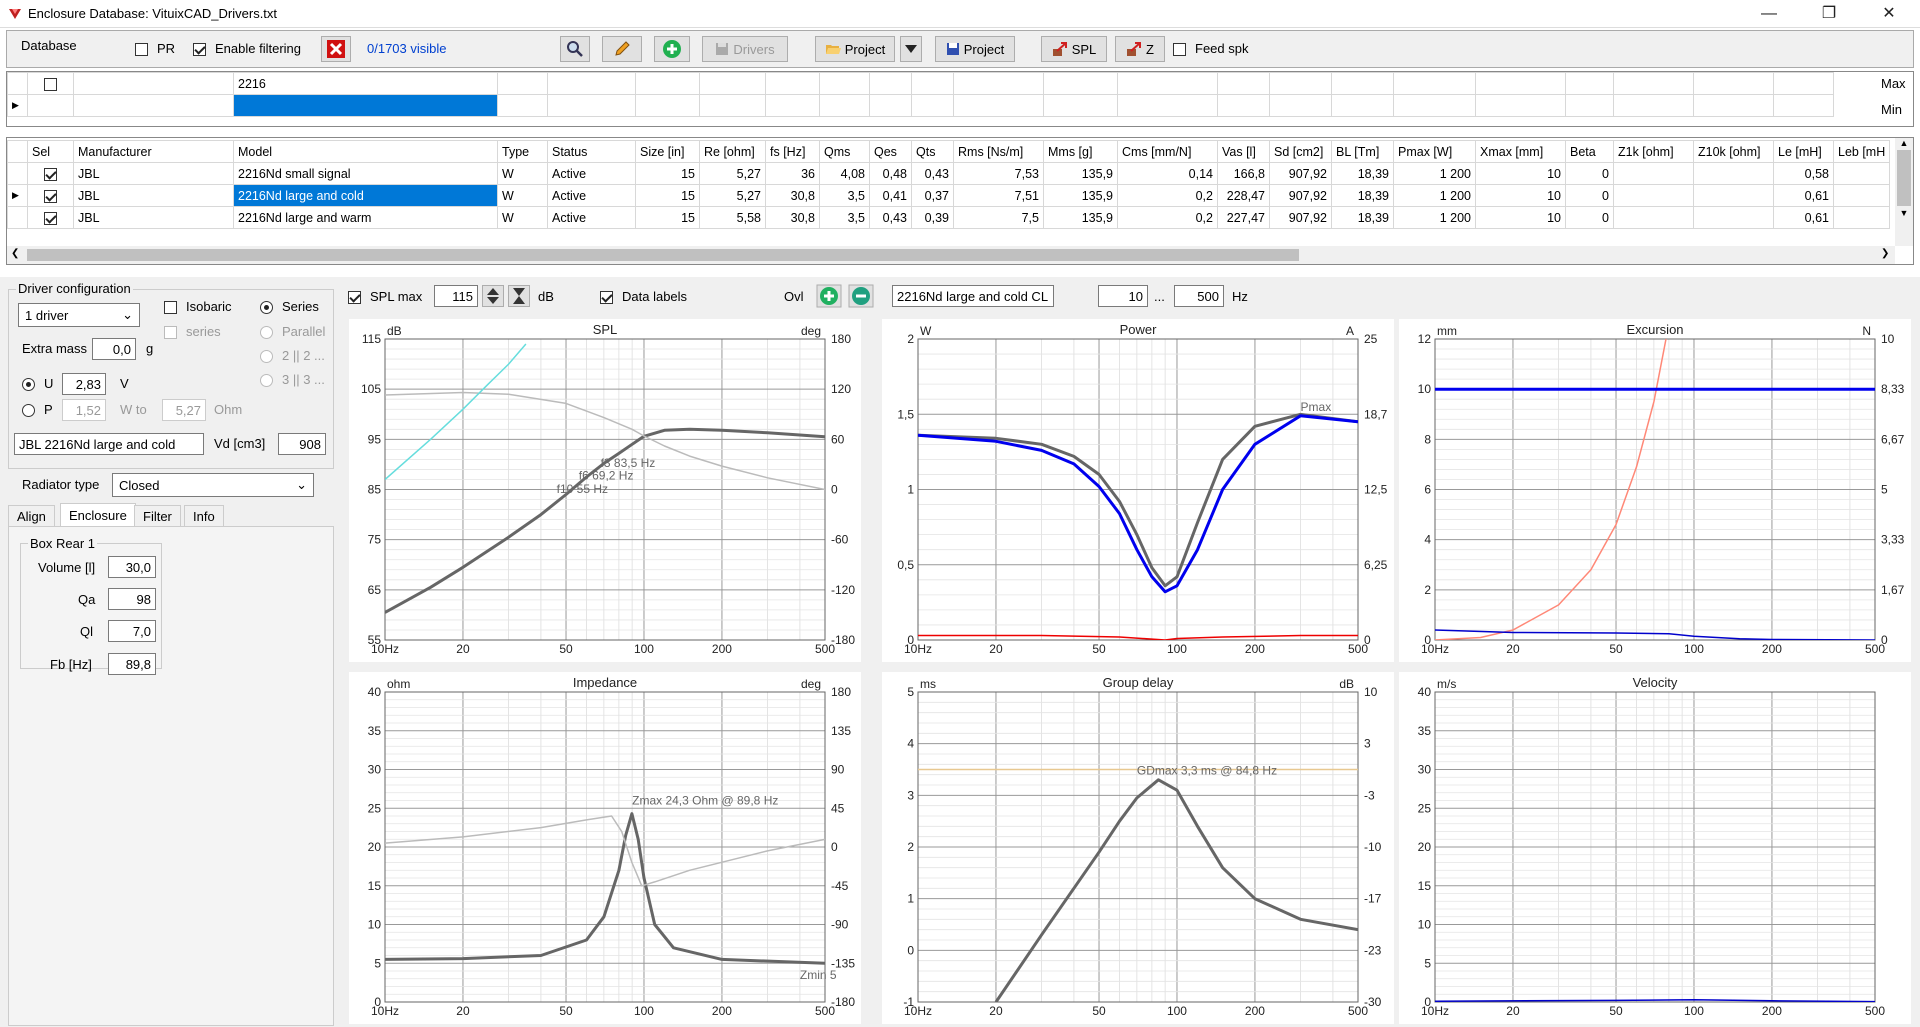 The width and height of the screenshot is (1920, 1027). What do you see at coordinates (50, 151) in the screenshot?
I see `column-header: Sel` at bounding box center [50, 151].